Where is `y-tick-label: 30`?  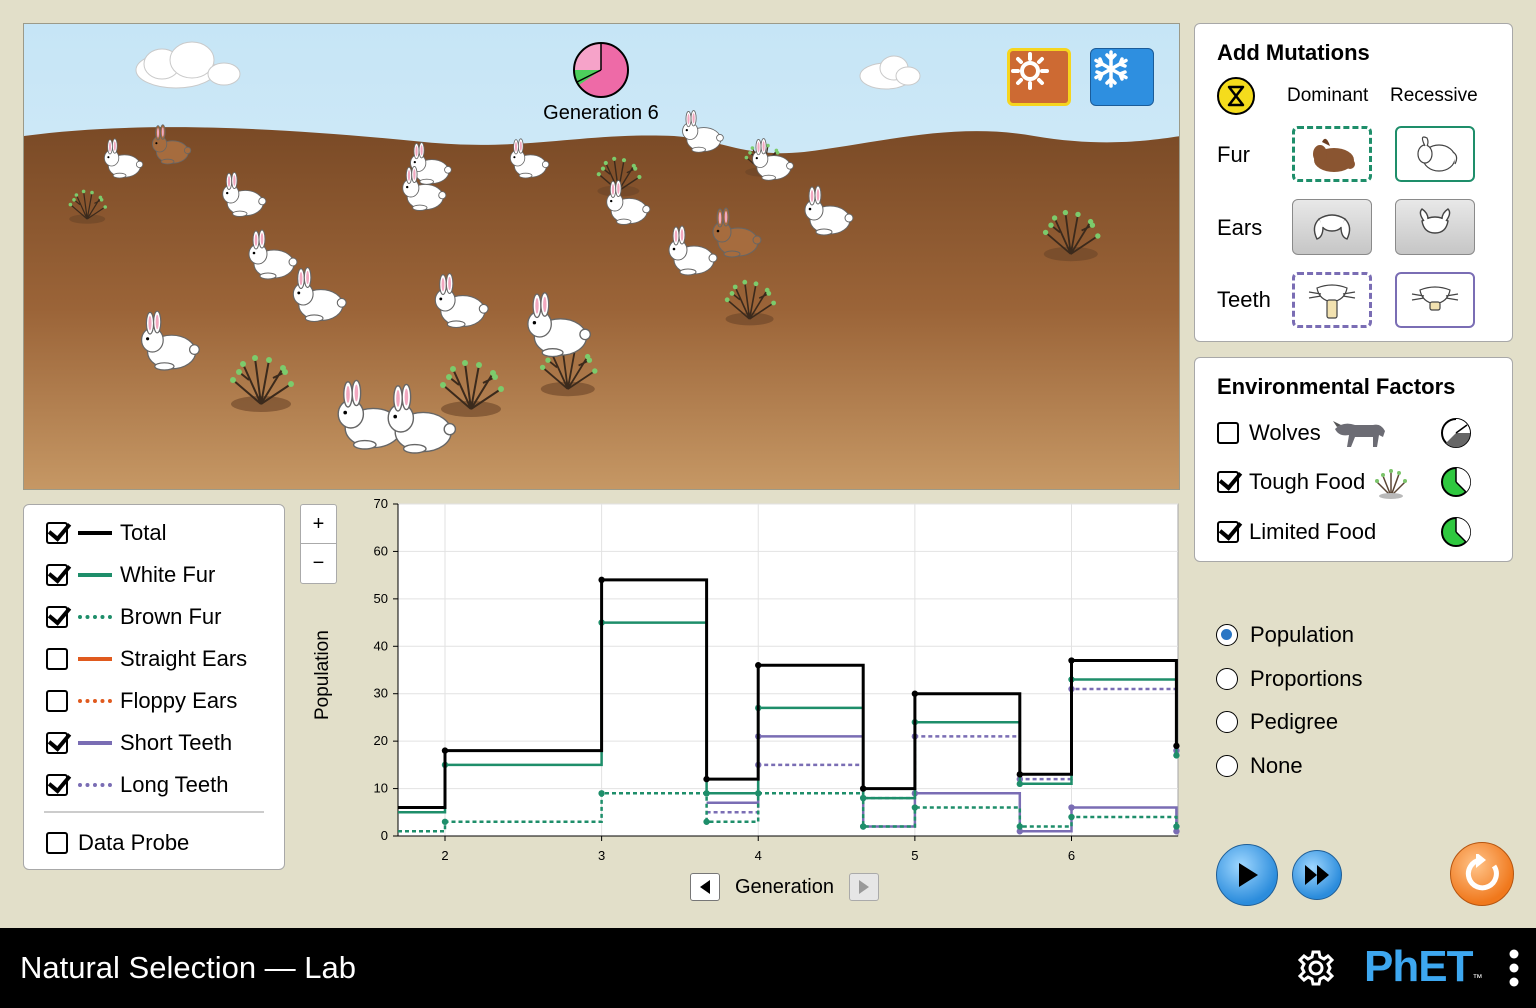 y-tick-label: 30 is located at coordinates (381, 693).